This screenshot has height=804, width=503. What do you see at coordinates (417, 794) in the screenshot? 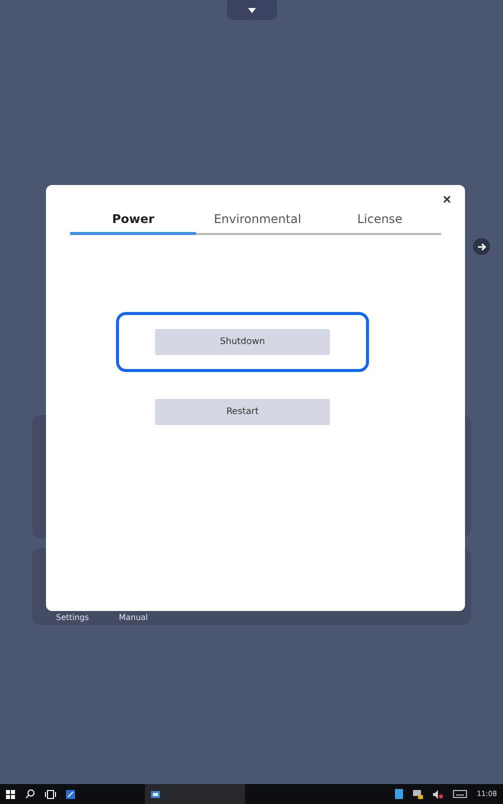
I see `network-icon` at bounding box center [417, 794].